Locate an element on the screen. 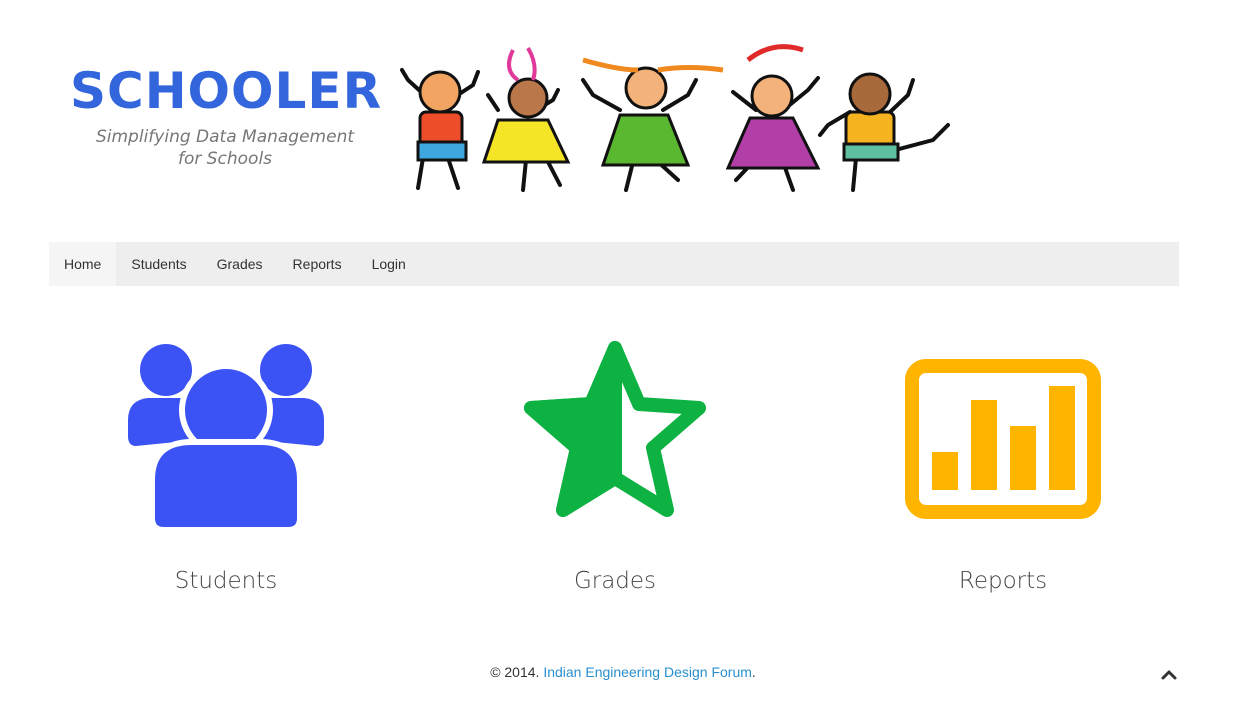 The image size is (1246, 719). footer-copyright: © 2014. is located at coordinates (517, 672).